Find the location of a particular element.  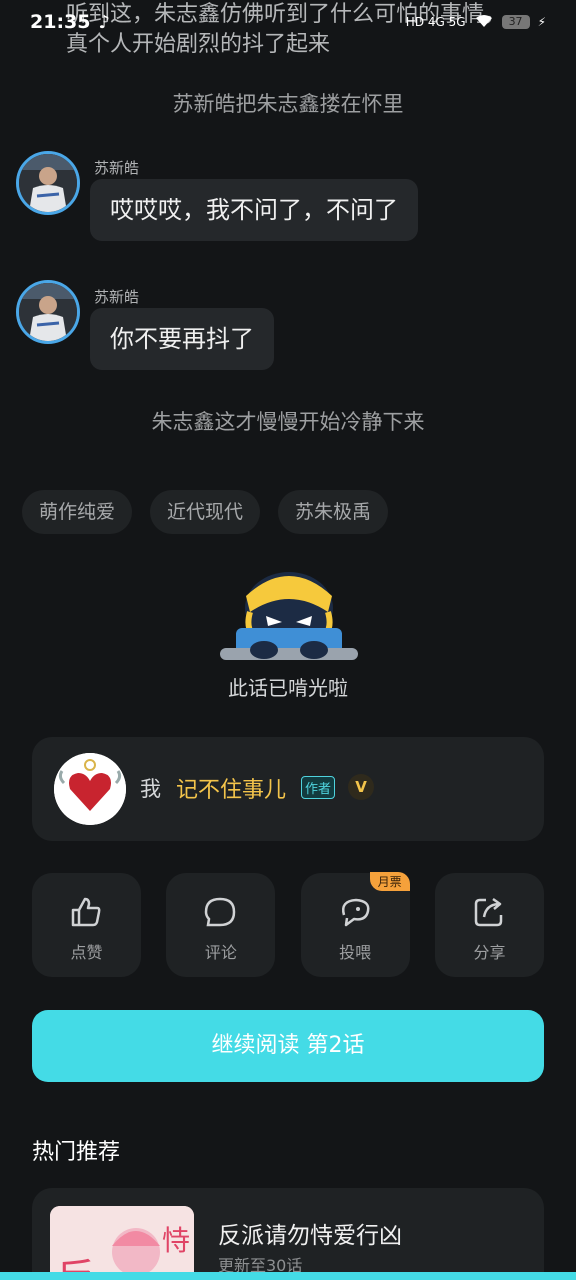

tag-chip: 萌作纯爱 is located at coordinates (77, 512).